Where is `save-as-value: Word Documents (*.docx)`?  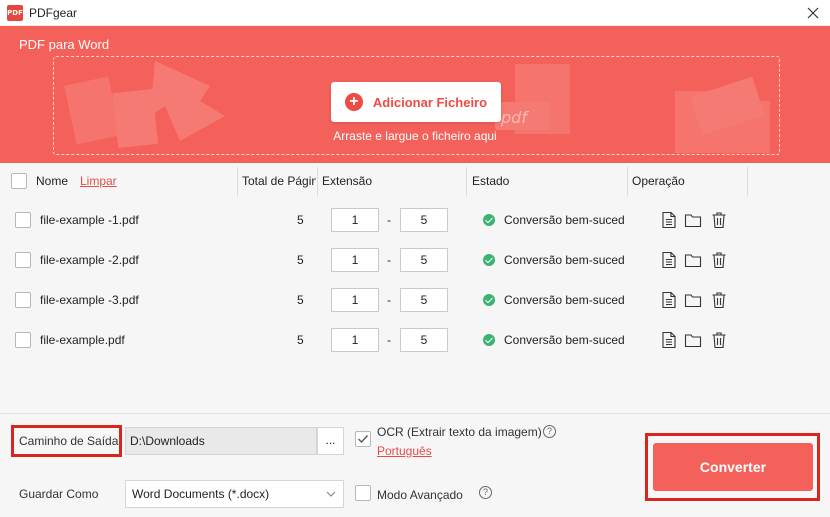 save-as-value: Word Documents (*.docx) is located at coordinates (201, 494).